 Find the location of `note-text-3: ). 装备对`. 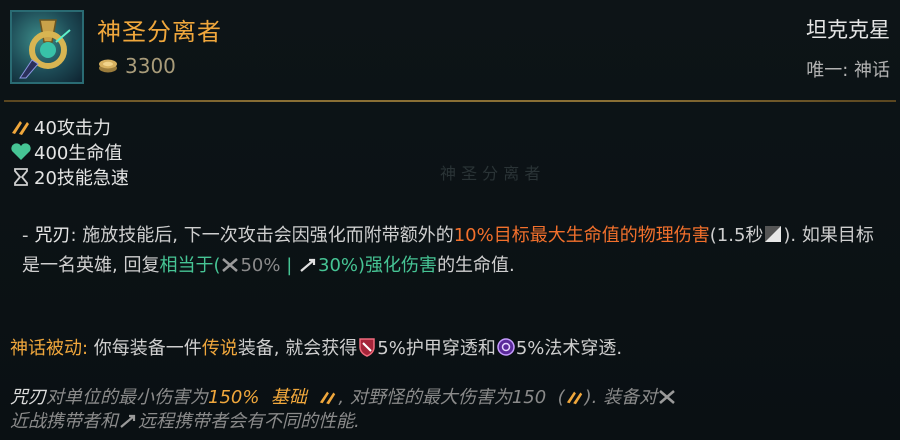

note-text-3: ). 装备对 is located at coordinates (621, 397).